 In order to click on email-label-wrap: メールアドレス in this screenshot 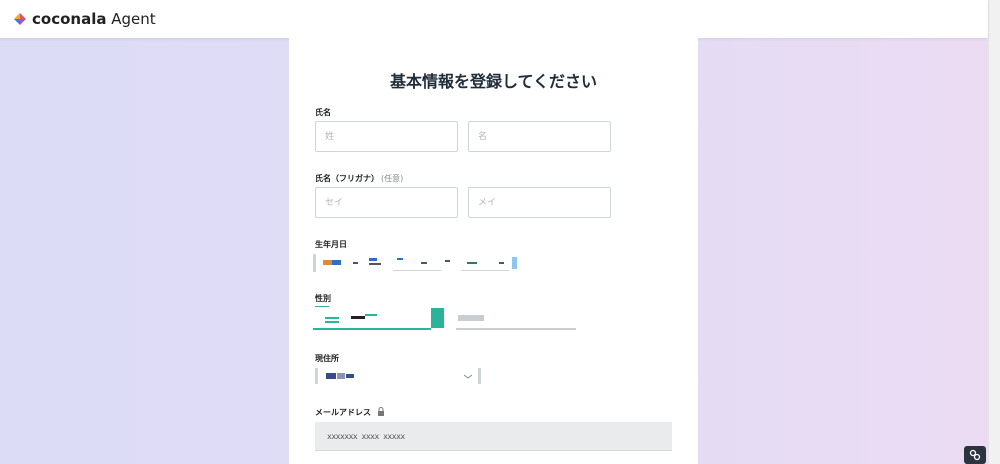, I will do `click(350, 412)`.